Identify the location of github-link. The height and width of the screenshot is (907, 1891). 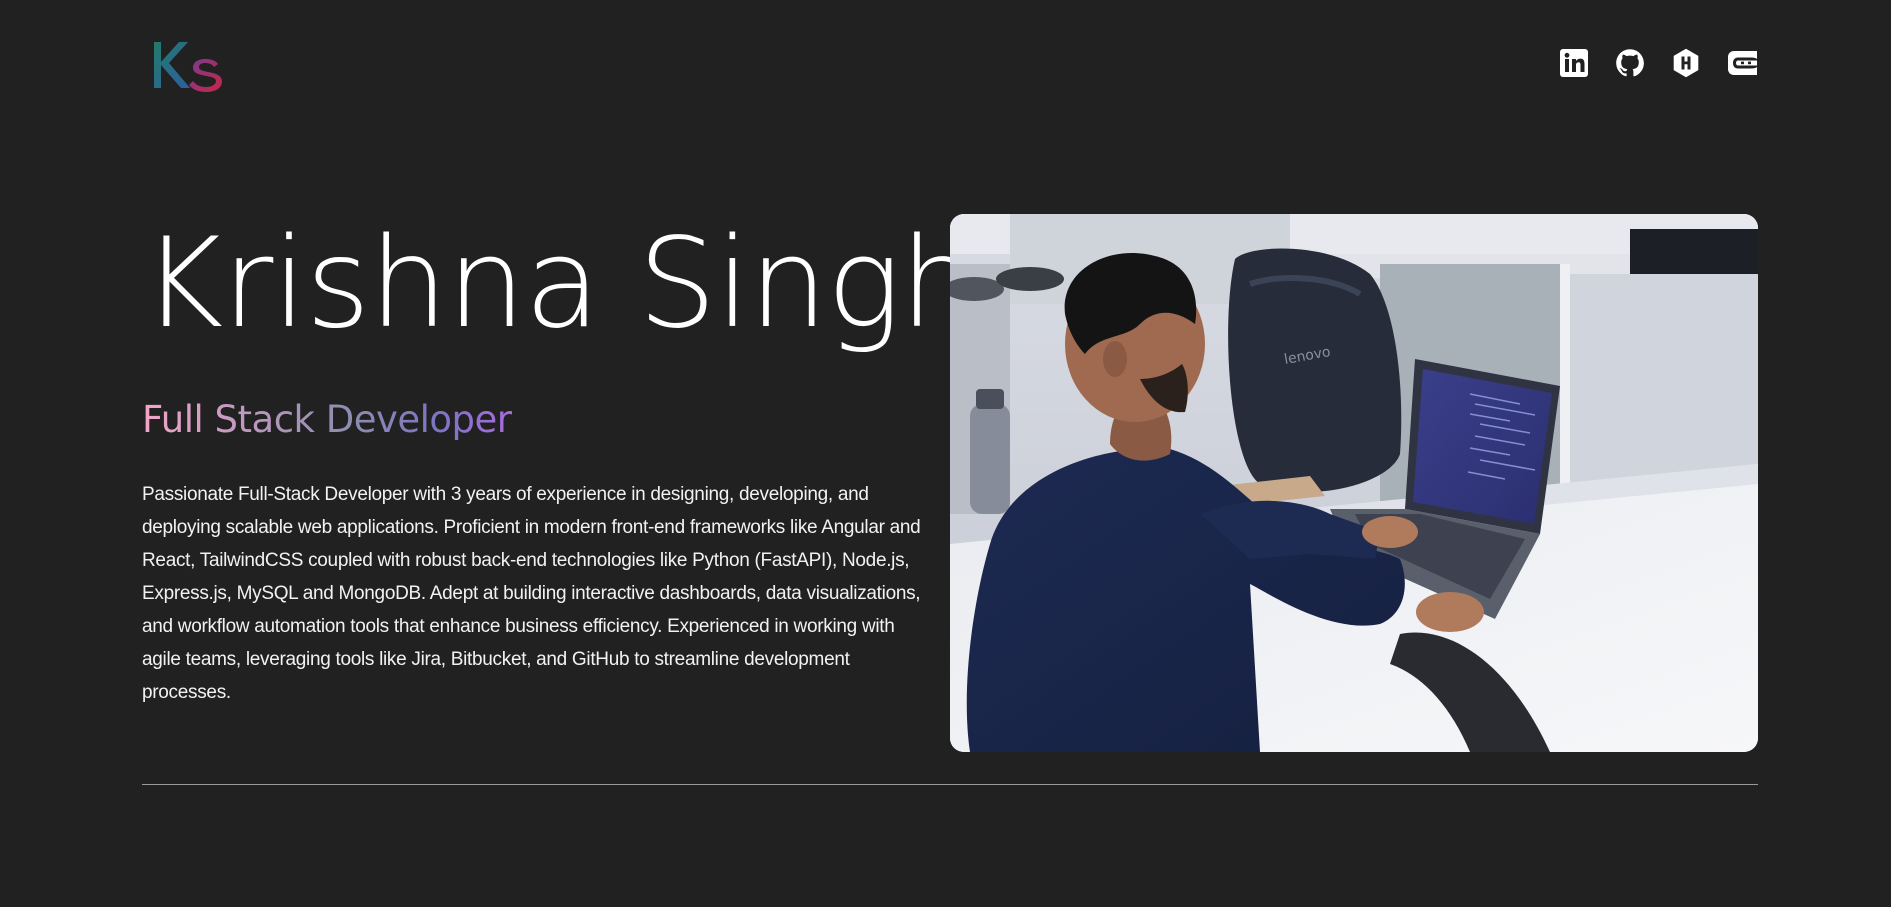
(1630, 63).